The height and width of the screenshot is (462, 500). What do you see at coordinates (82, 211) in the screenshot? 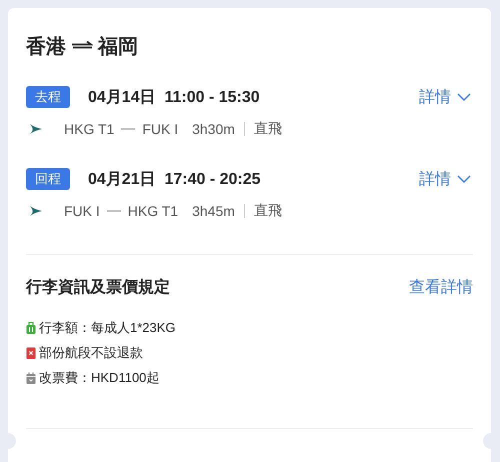
I see `departure-airport: FUK I` at bounding box center [82, 211].